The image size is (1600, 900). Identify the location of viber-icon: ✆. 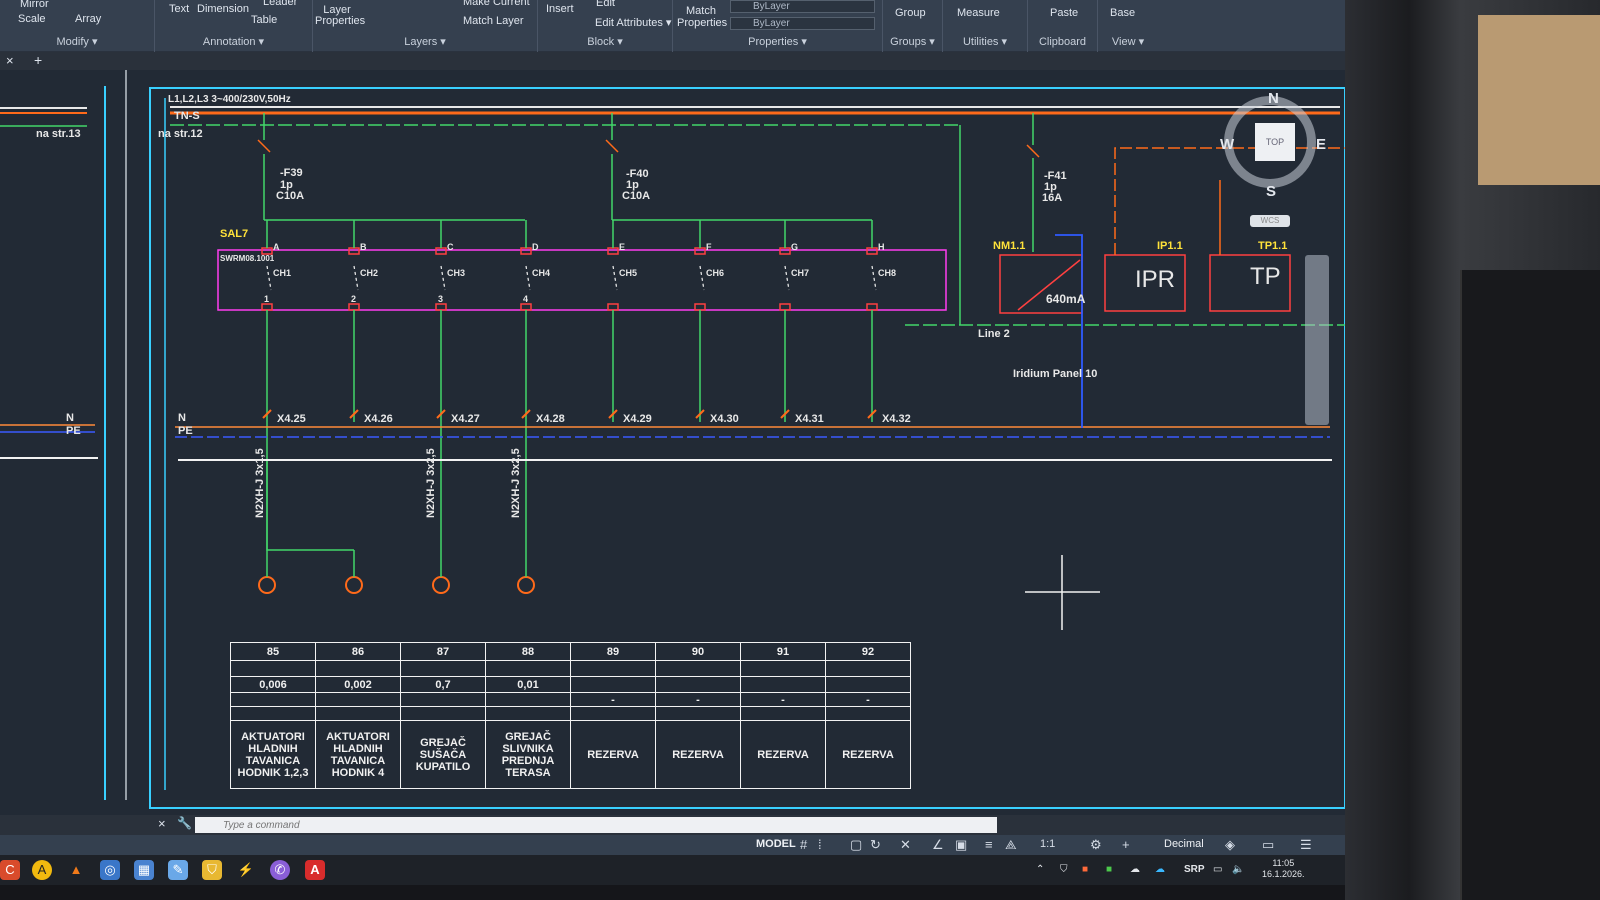
(280, 870).